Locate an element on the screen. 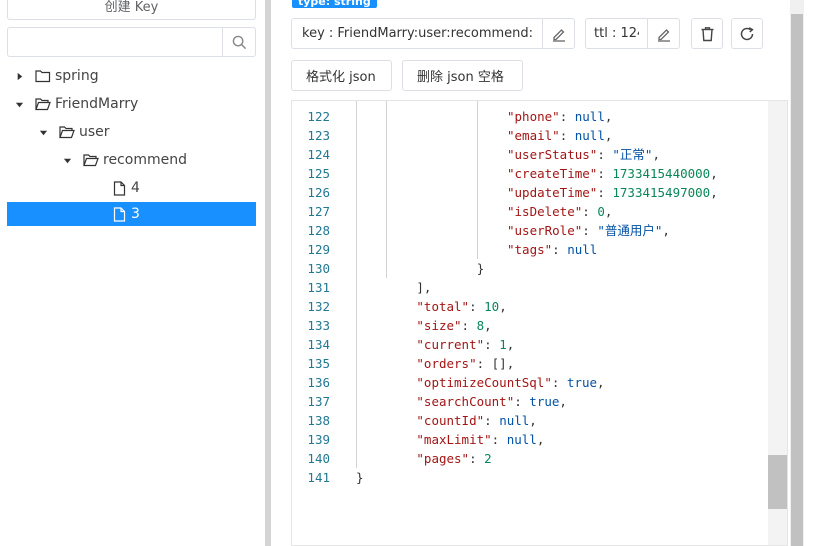 The image size is (819, 546). tree-node-label: recommend is located at coordinates (145, 160).